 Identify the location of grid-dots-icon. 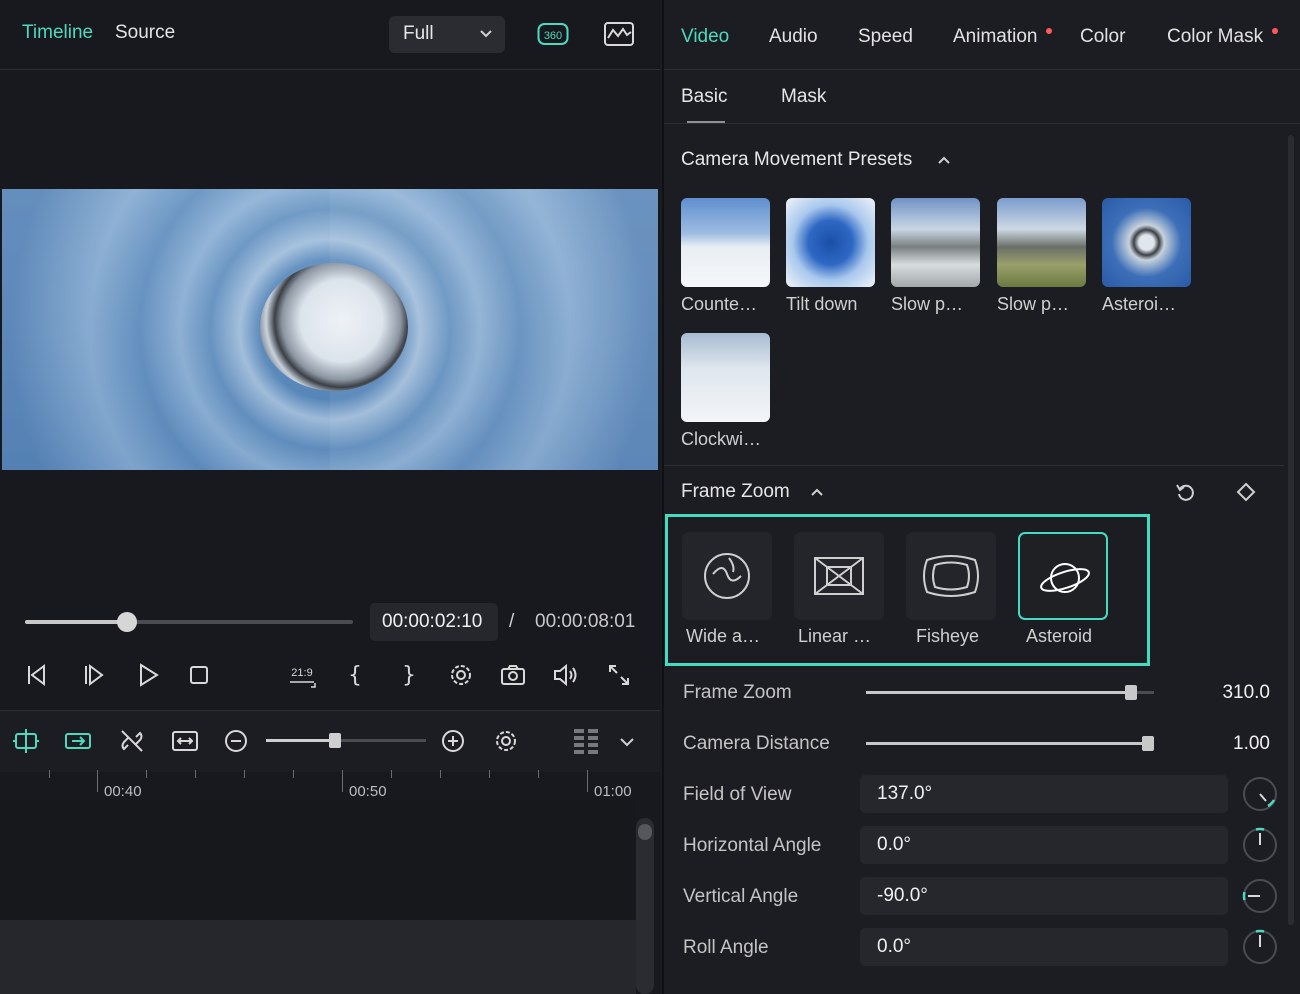
(586, 741).